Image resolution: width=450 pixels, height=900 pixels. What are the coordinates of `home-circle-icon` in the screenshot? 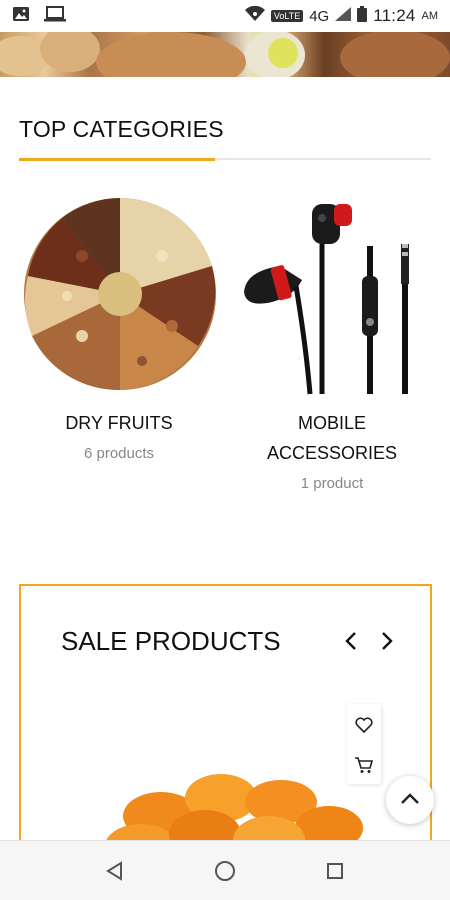 It's located at (225, 871).